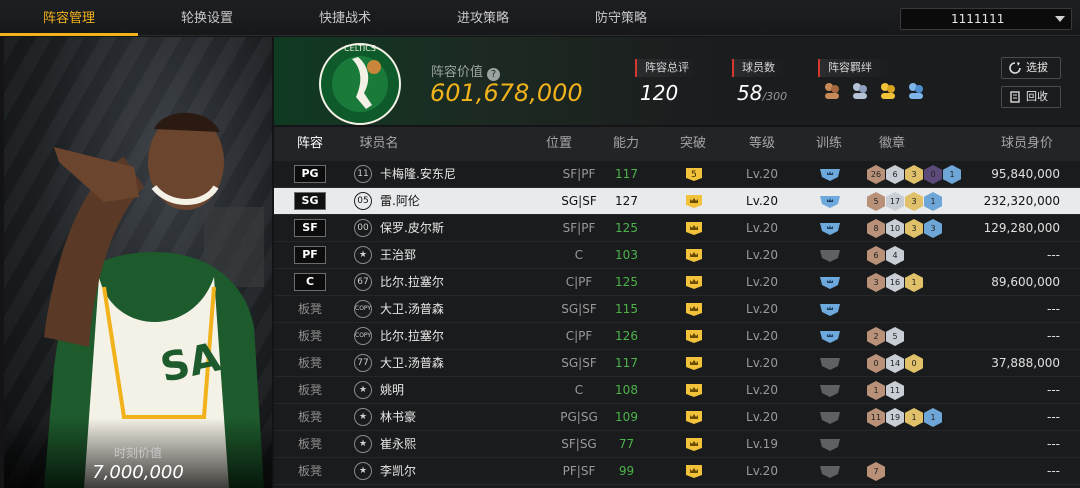 The image size is (1080, 488). I want to click on col-training: 训练, so click(829, 144).